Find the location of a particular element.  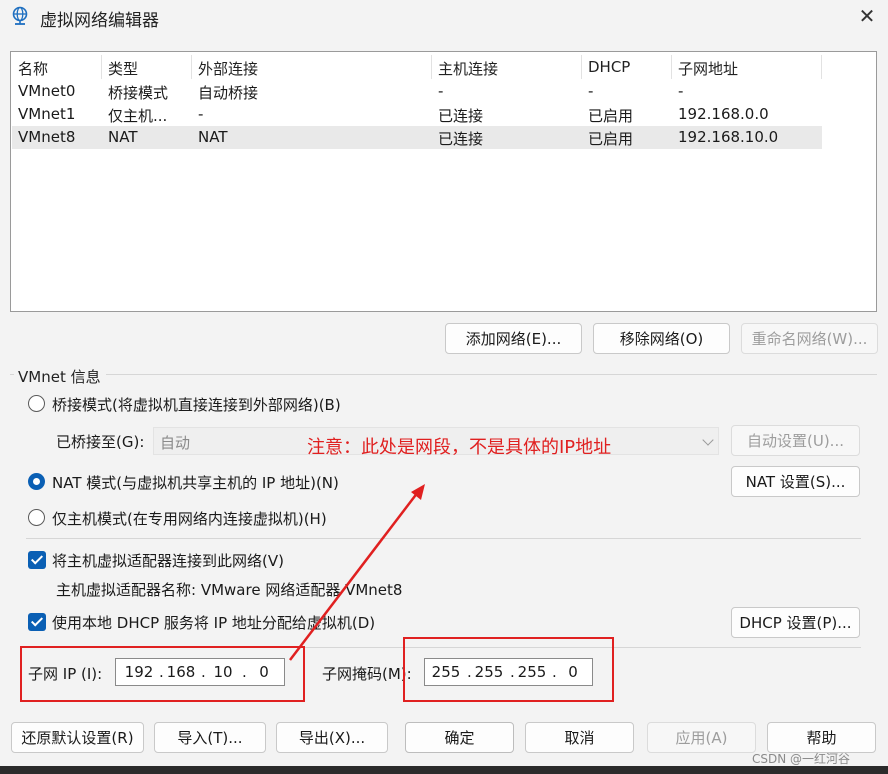

annotation-arrow is located at coordinates (357, 572).